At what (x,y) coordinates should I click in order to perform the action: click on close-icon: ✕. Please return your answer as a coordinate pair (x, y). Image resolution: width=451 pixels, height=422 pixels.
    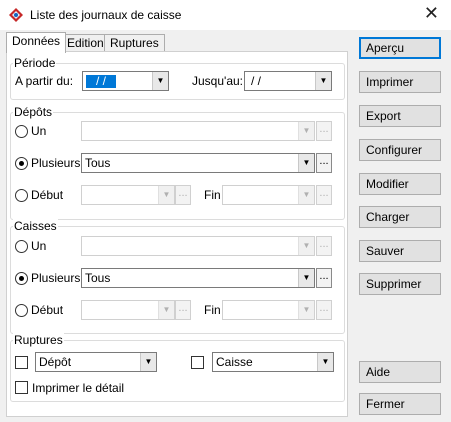
    Looking at the image, I should click on (431, 13).